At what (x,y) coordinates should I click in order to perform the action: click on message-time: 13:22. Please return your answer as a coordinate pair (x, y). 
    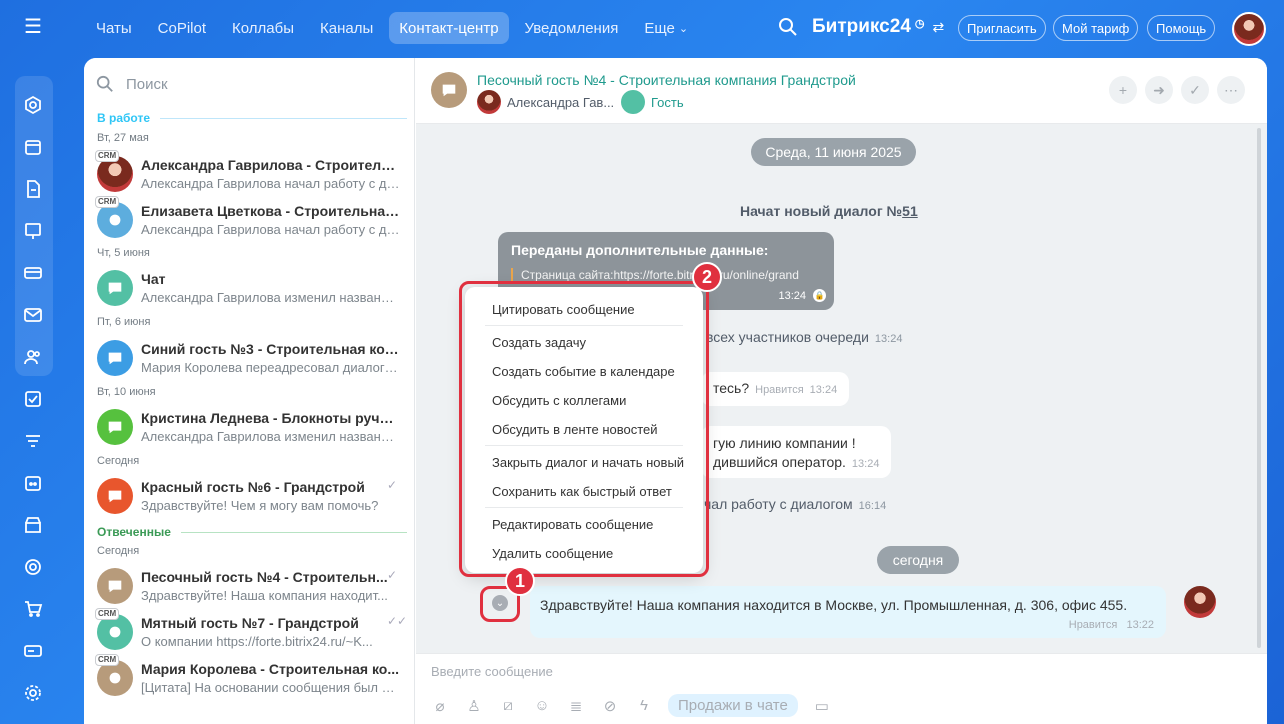
    Looking at the image, I should click on (1140, 625).